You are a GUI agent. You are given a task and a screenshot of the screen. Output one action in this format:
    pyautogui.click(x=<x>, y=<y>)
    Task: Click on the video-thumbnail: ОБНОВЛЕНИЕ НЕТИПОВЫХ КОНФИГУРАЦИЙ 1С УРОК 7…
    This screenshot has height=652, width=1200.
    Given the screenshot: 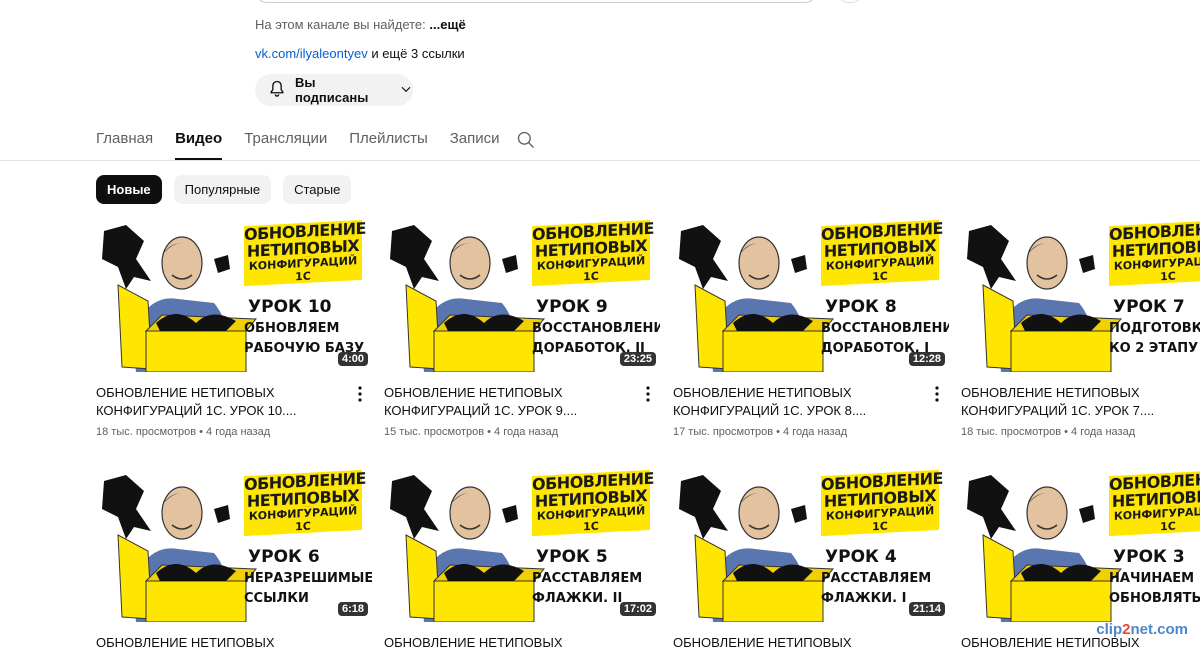 What is the action you would take?
    pyautogui.click(x=1080, y=295)
    